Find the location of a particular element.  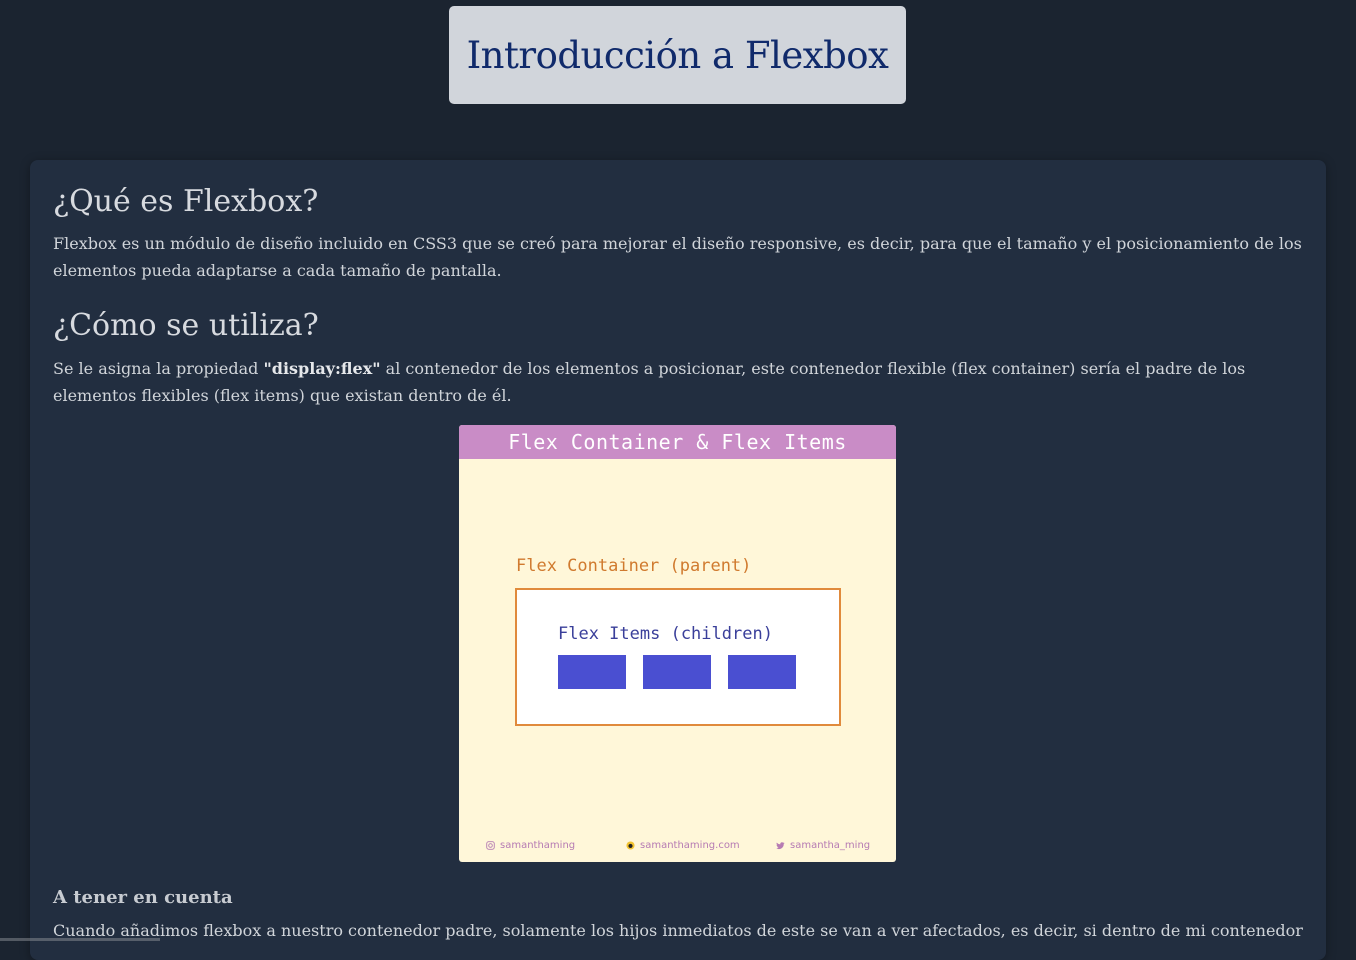

footer-twitter: samantha_ming is located at coordinates (823, 845).